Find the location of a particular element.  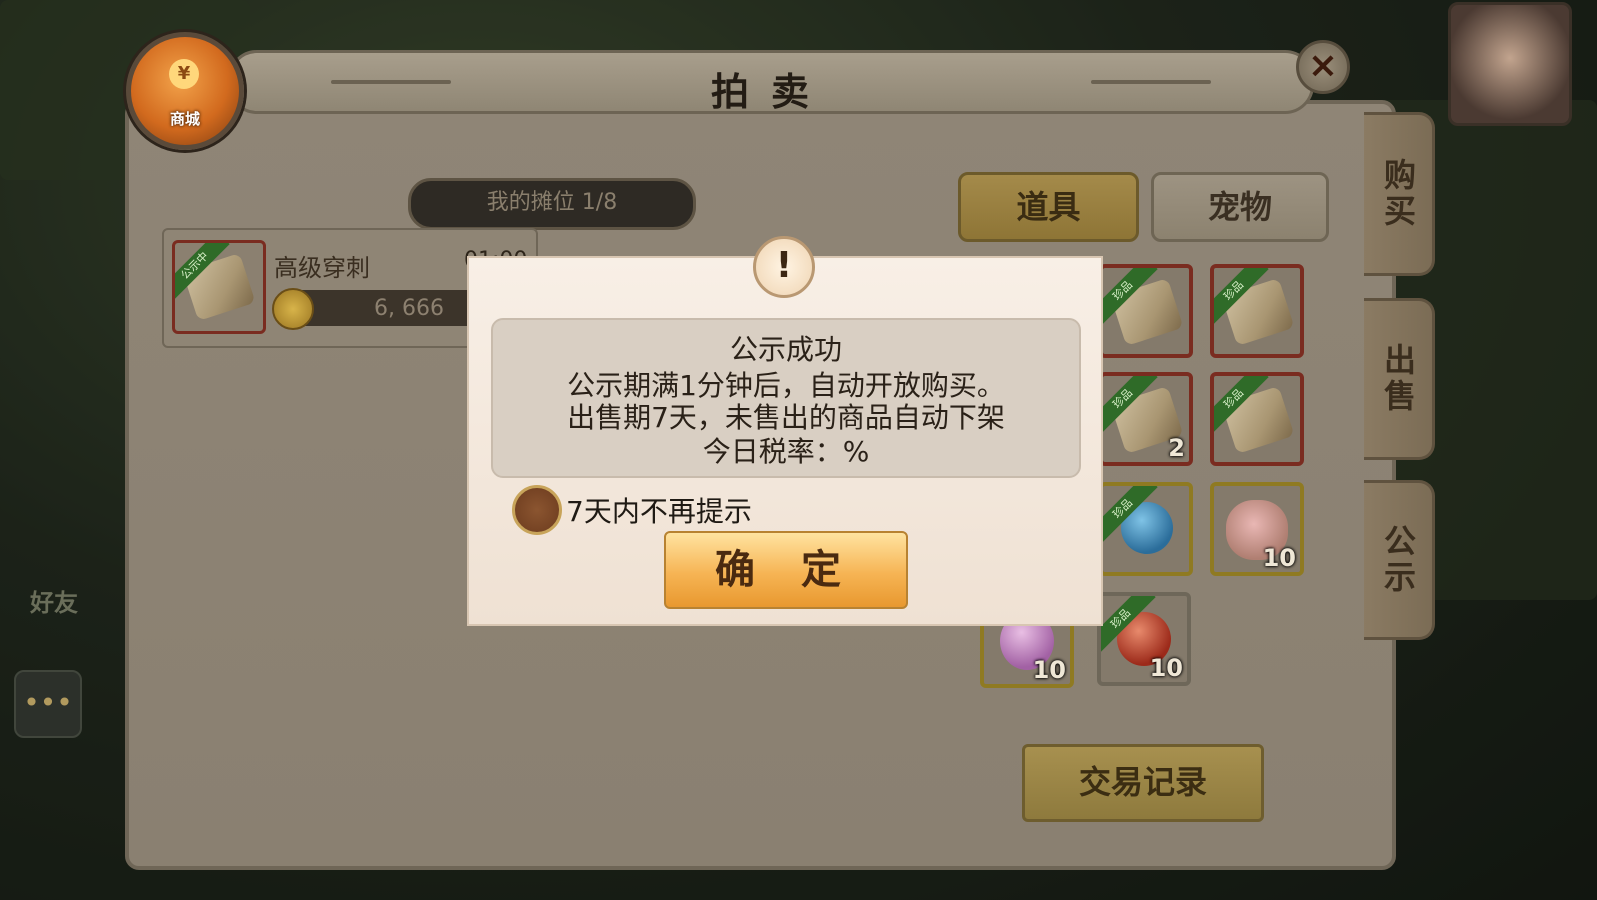

tab-items: 道具 is located at coordinates (1048, 207).